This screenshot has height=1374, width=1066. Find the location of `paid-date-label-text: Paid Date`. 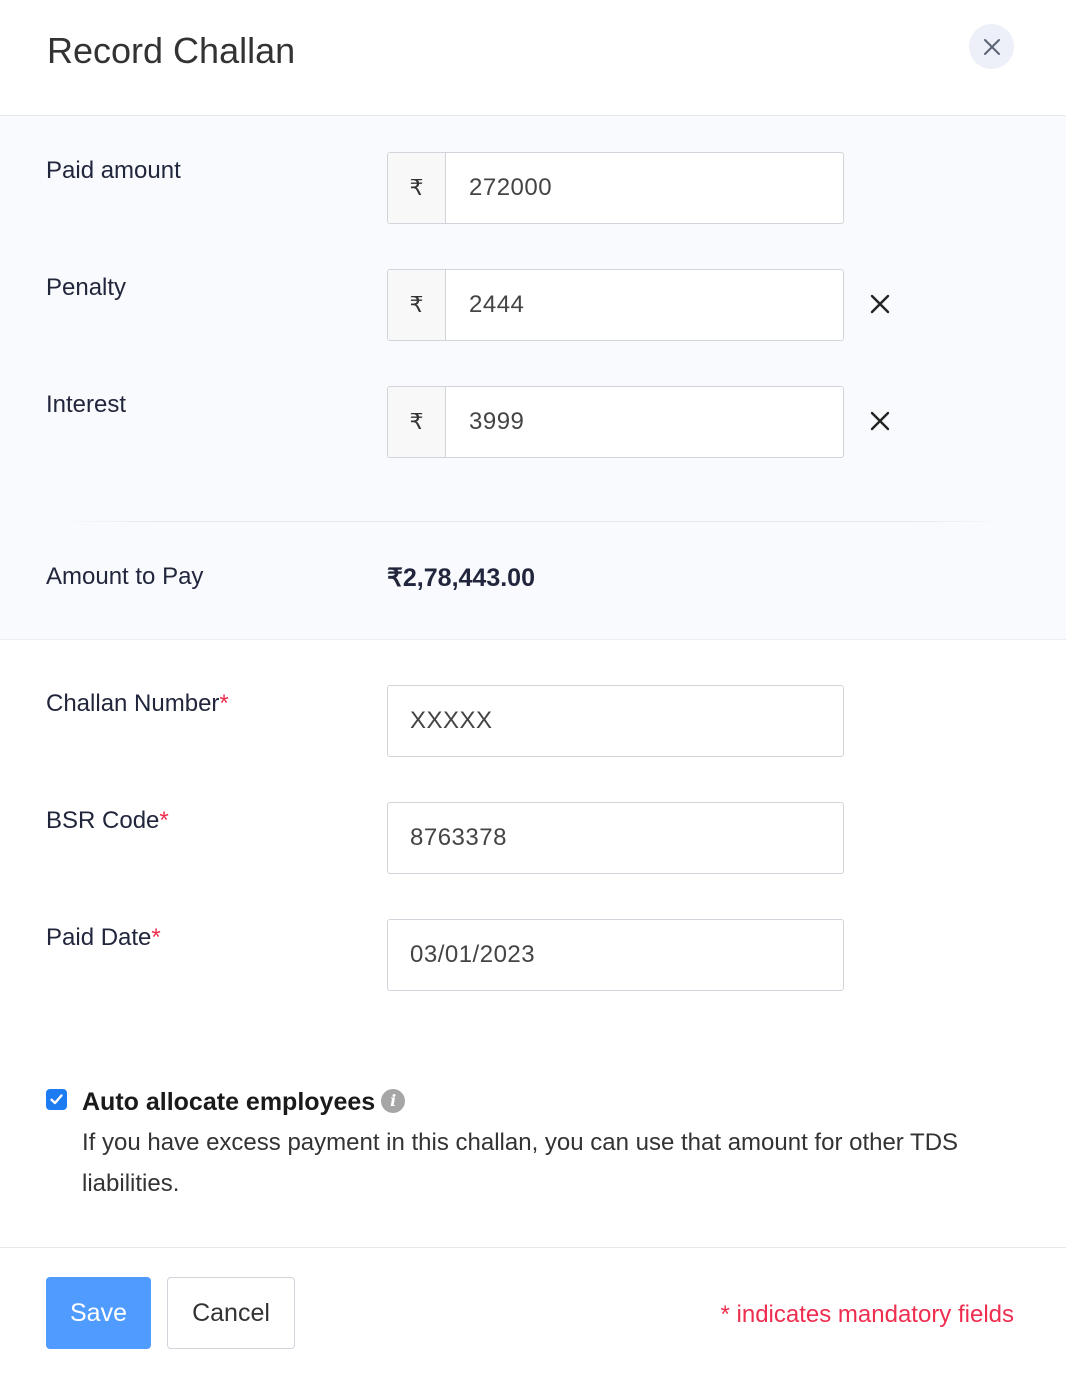

paid-date-label-text: Paid Date is located at coordinates (99, 937).